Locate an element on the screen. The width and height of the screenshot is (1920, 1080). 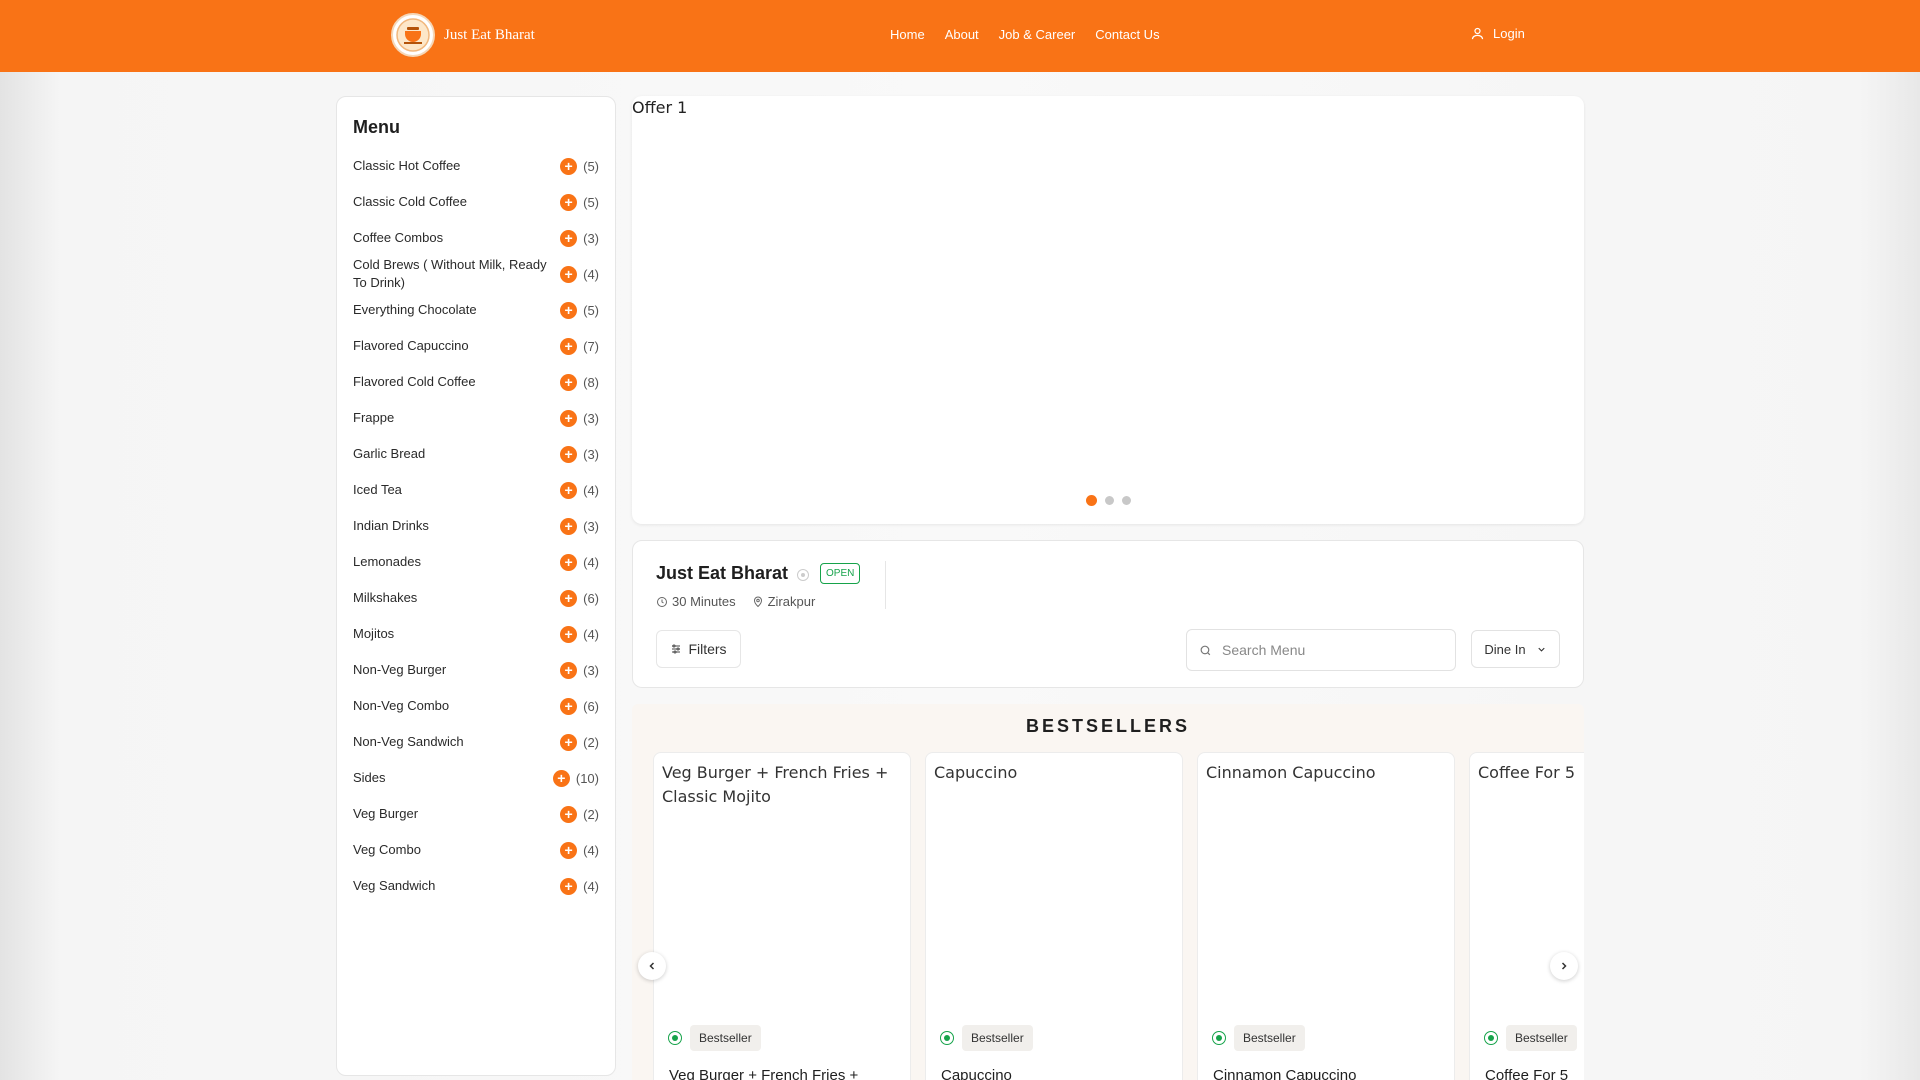
menu-category-item: Mojitos + (4) is located at coordinates (476, 634).